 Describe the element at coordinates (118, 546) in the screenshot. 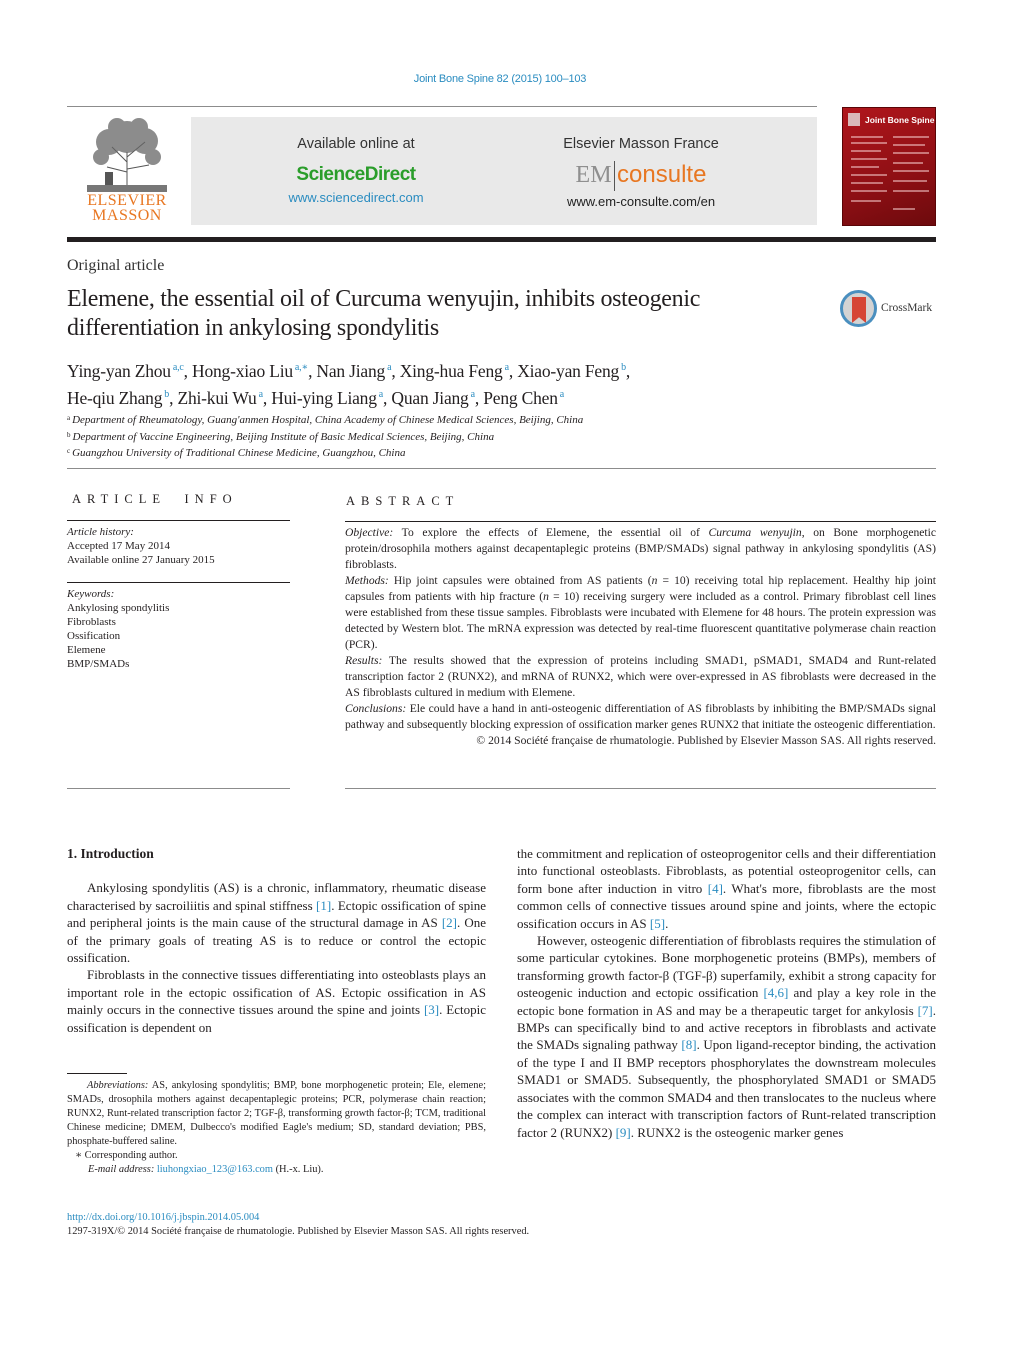

I see `accepted-date: Accepted 17 May 2014` at that location.